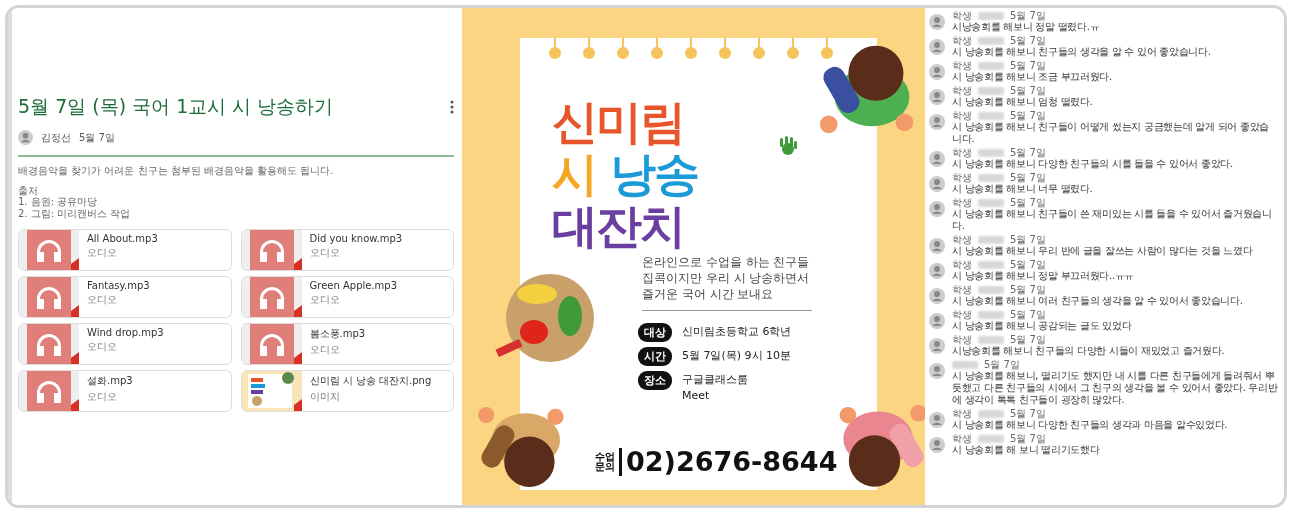  What do you see at coordinates (347, 344) in the screenshot?
I see `attachment-card: 봄소풍.mp3 오디오` at bounding box center [347, 344].